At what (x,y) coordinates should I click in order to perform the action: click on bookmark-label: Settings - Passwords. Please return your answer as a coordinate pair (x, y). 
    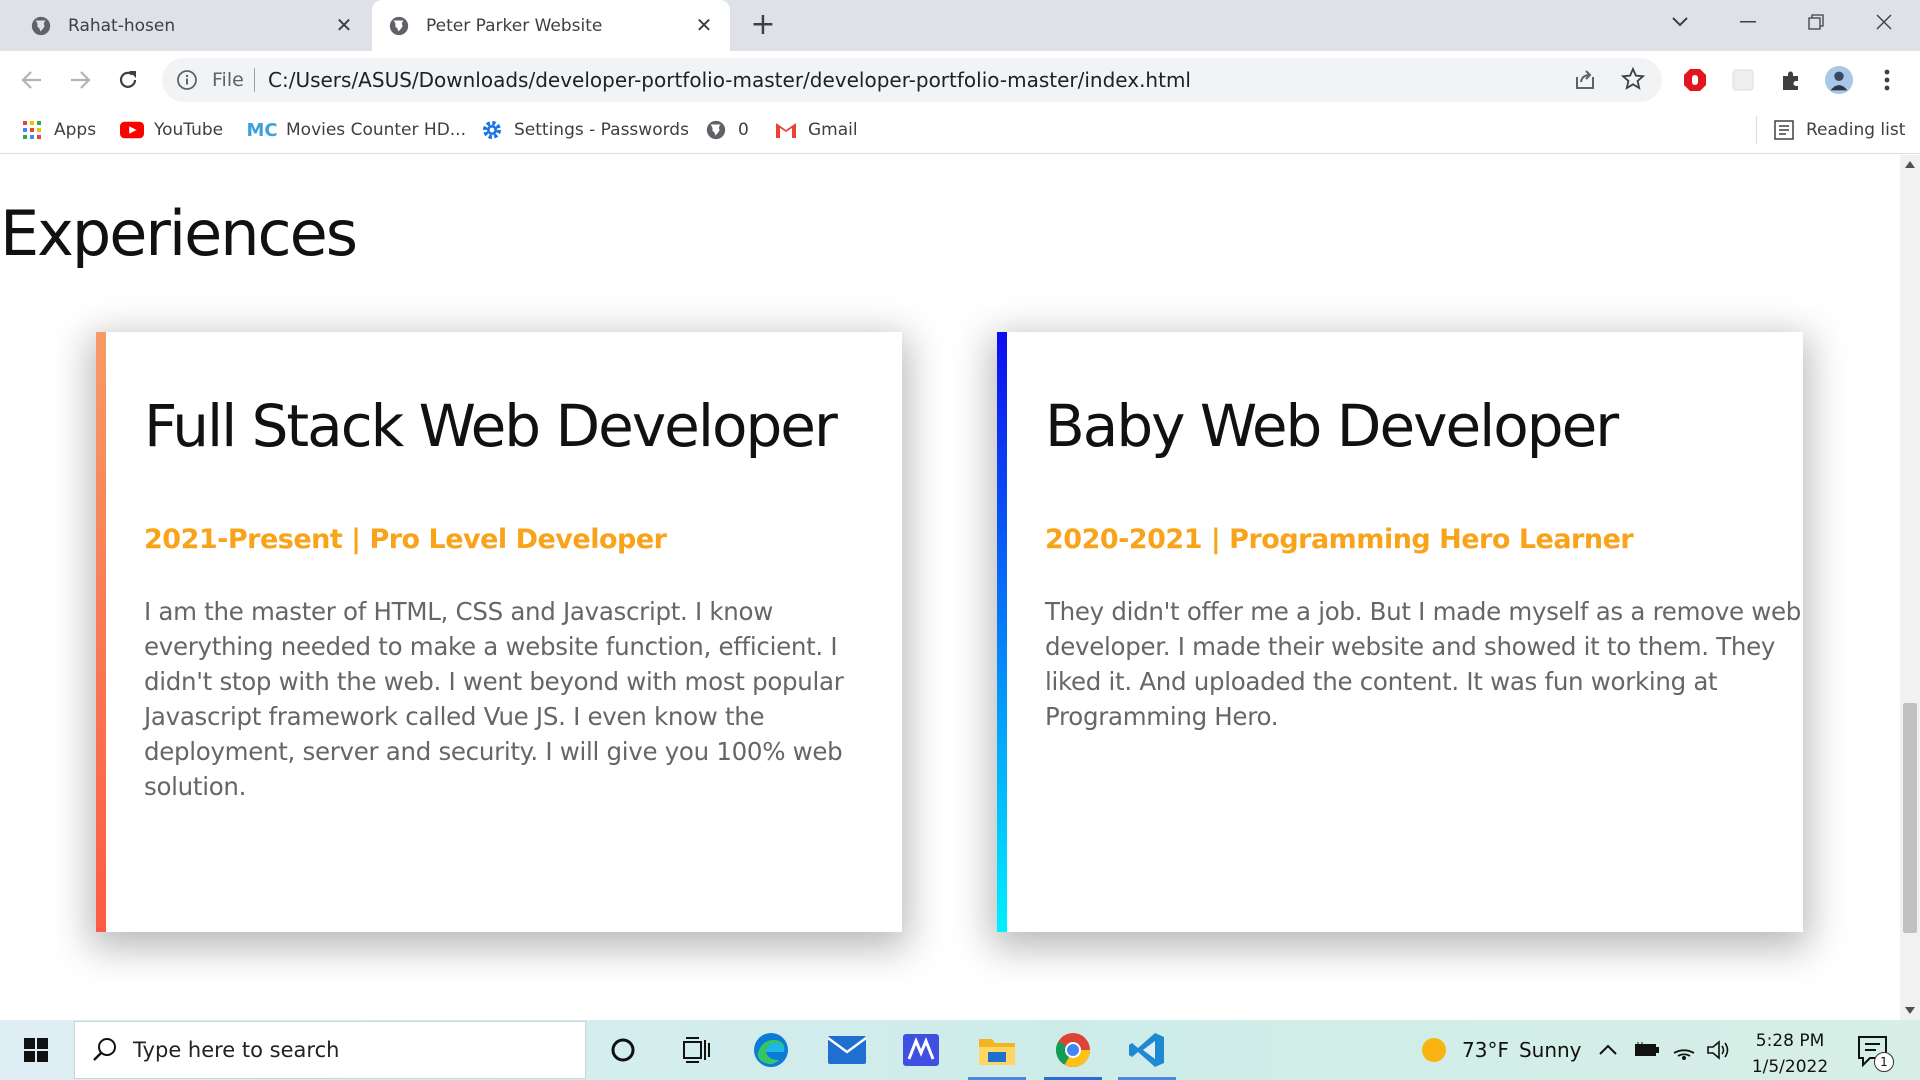
    Looking at the image, I should click on (601, 130).